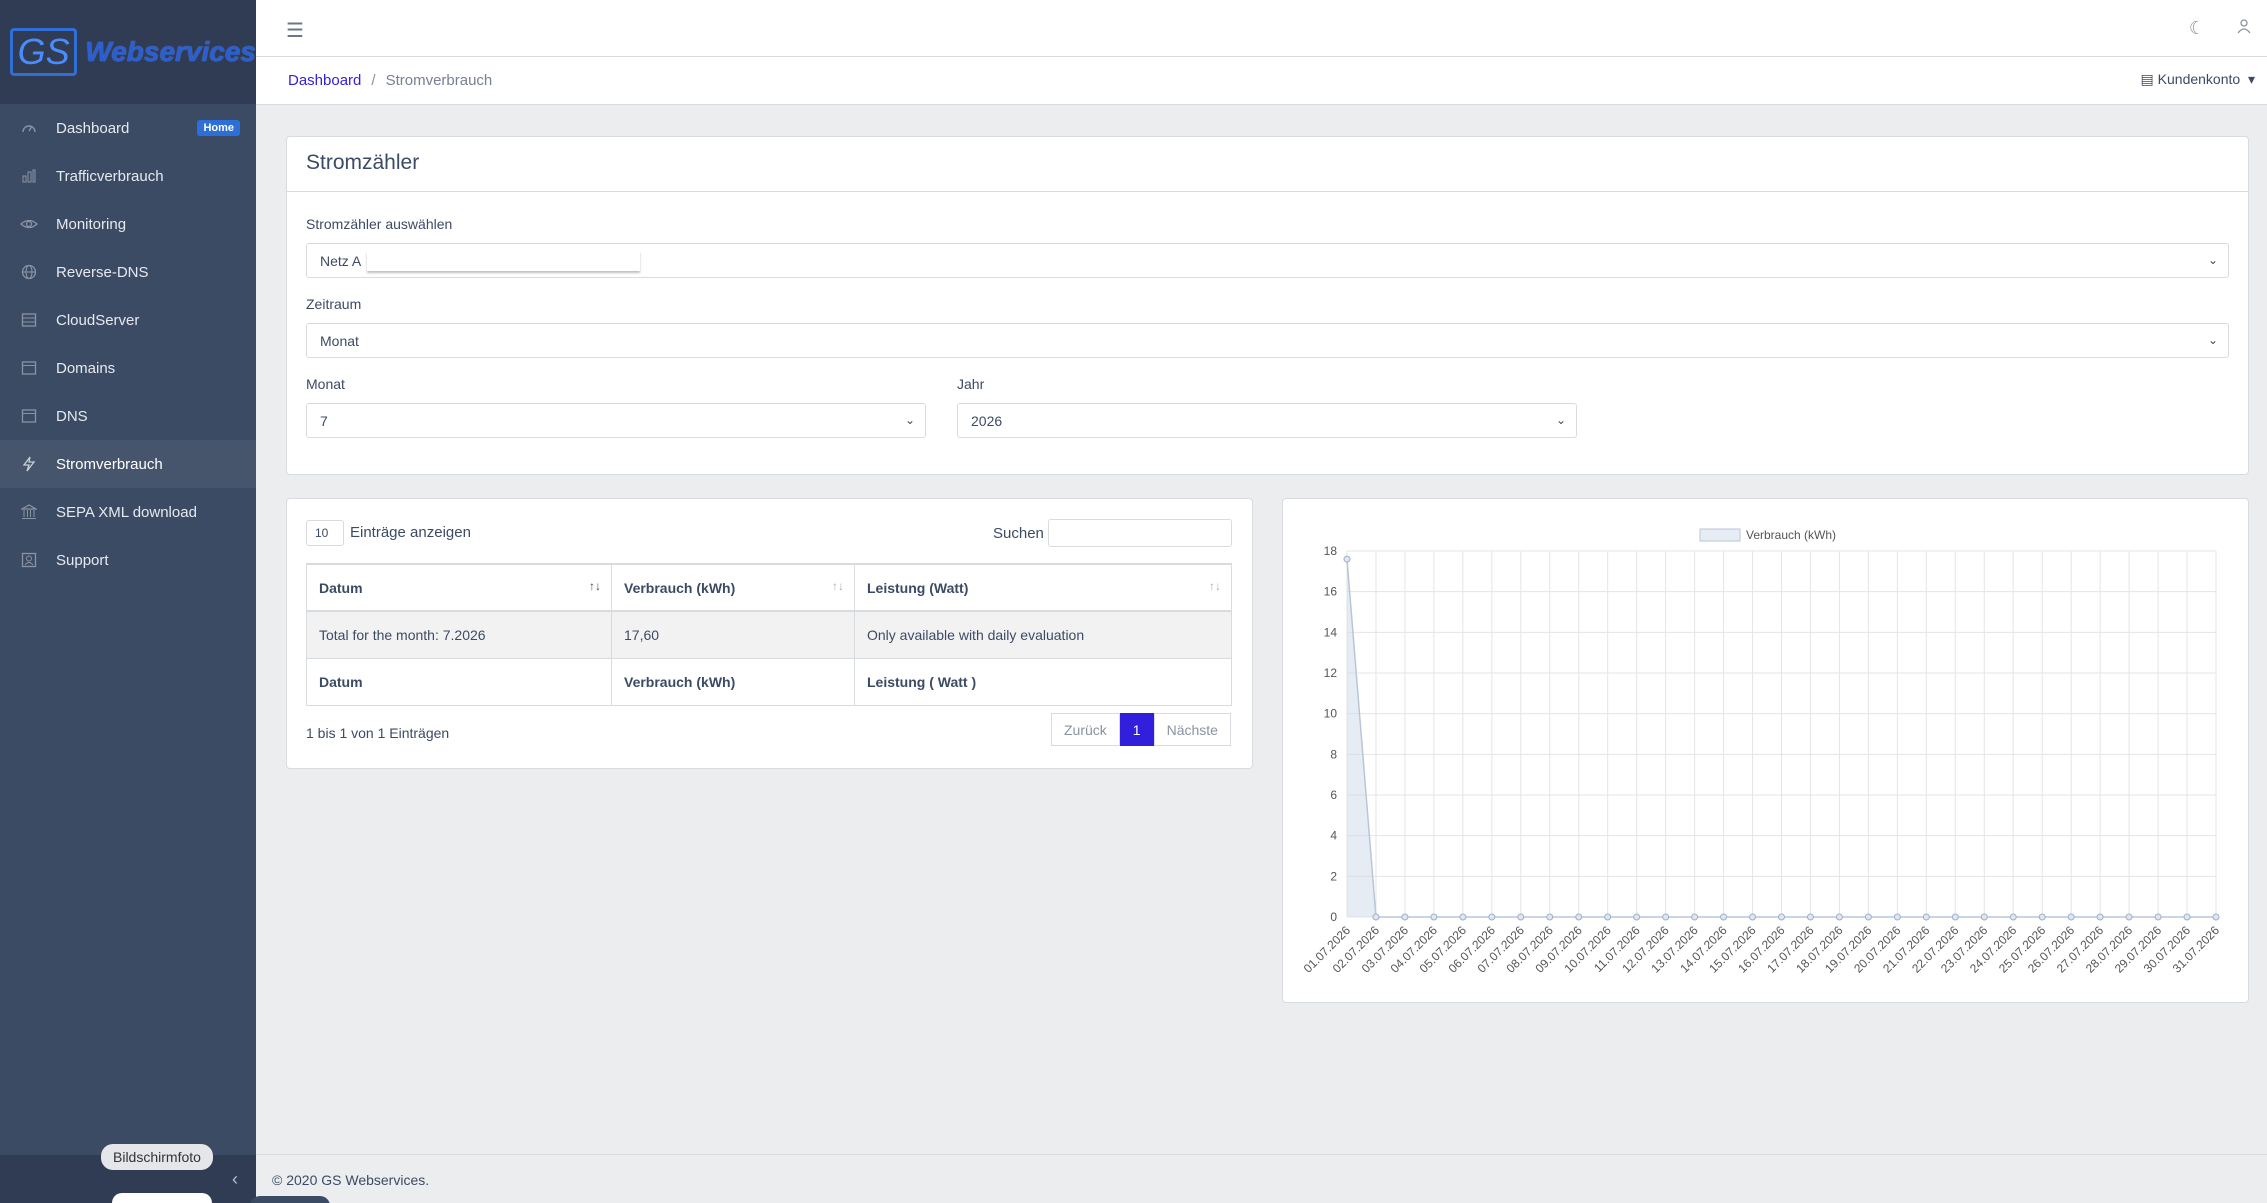  I want to click on sidebar-item-trafficverbrauch: Trafficverbrauch, so click(128, 176).